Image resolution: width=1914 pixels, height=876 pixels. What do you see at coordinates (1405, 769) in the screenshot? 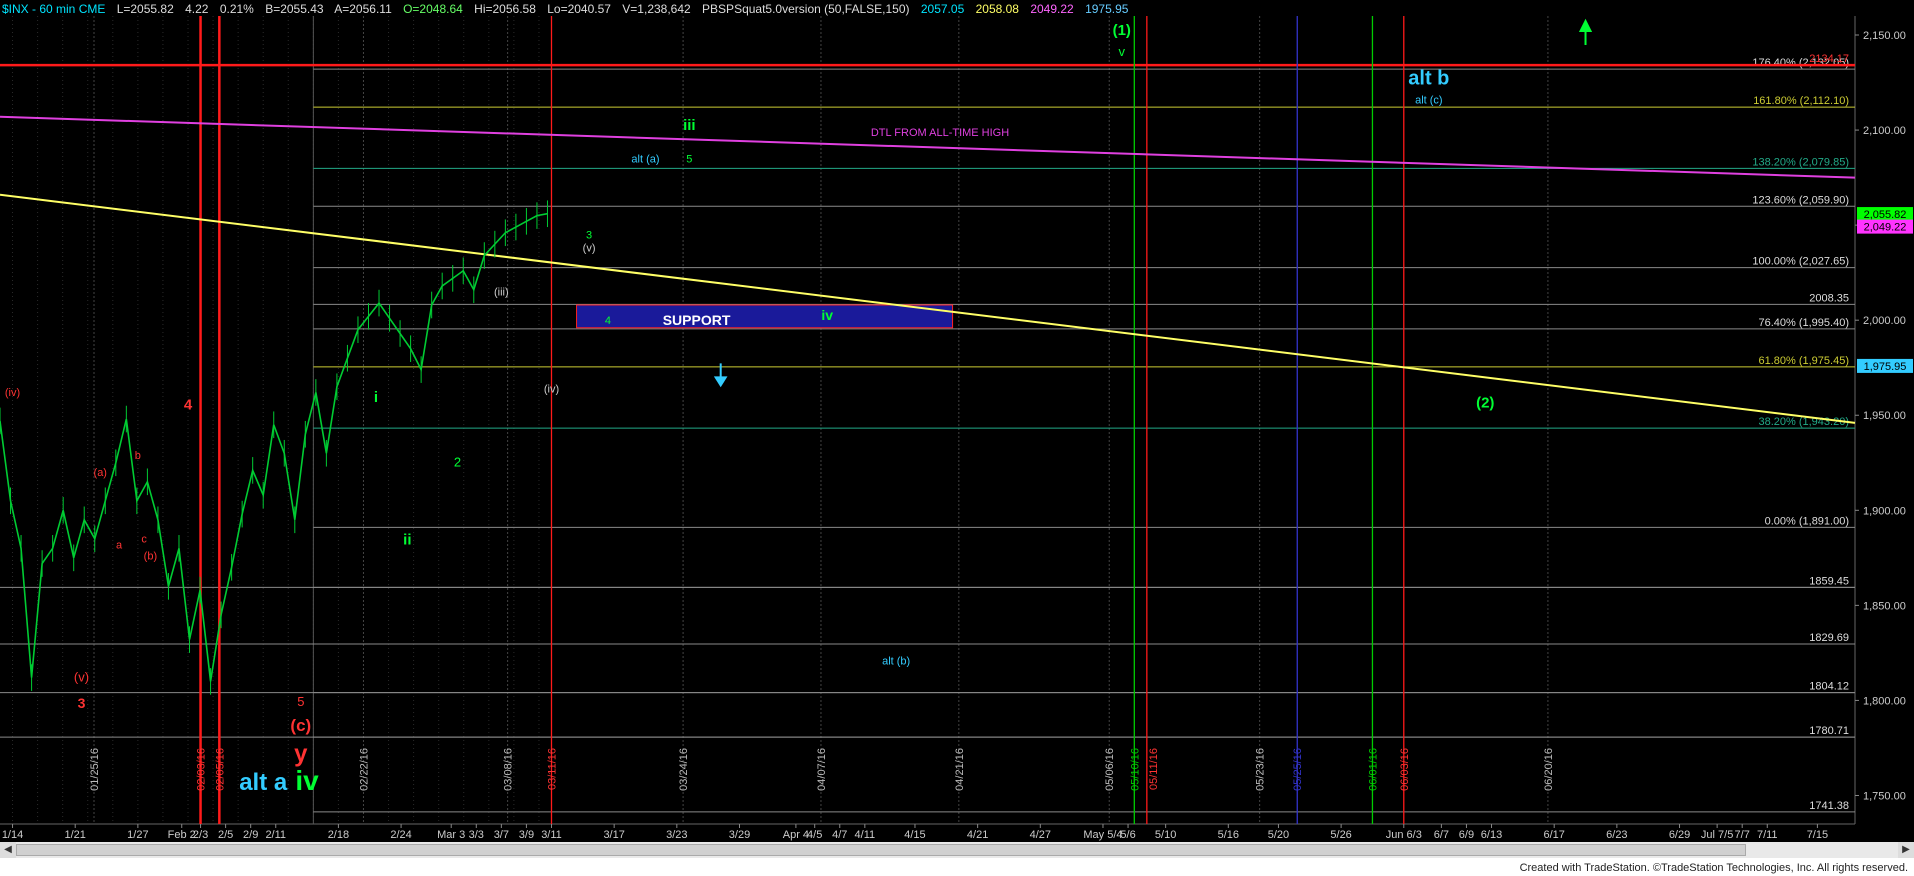
I see `date-label: 06/03/16` at bounding box center [1405, 769].